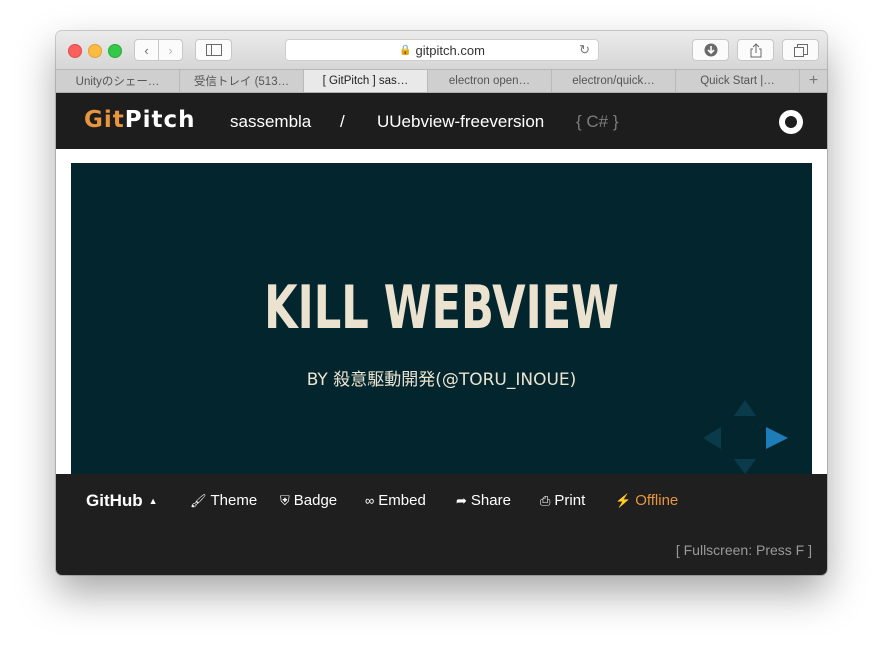 The image size is (883, 655). What do you see at coordinates (402, 500) in the screenshot?
I see `embed-label: Embed` at bounding box center [402, 500].